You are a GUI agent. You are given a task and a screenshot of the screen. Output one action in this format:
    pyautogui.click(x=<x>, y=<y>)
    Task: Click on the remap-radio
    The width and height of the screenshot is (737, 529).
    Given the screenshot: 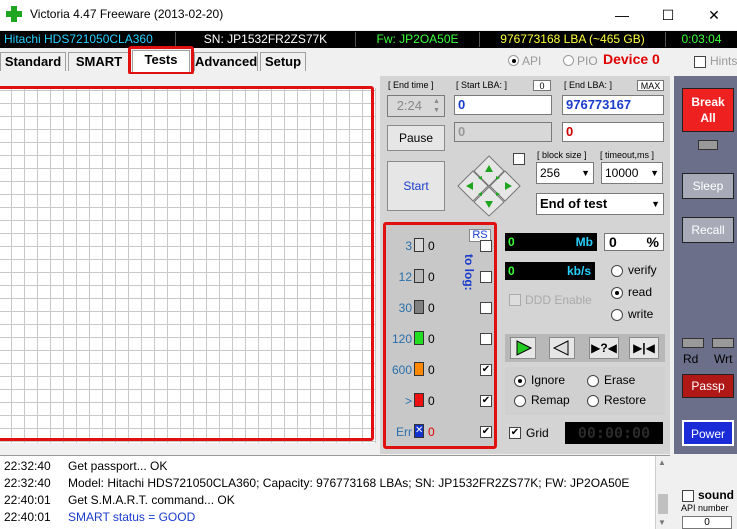 What is the action you would take?
    pyautogui.click(x=520, y=401)
    